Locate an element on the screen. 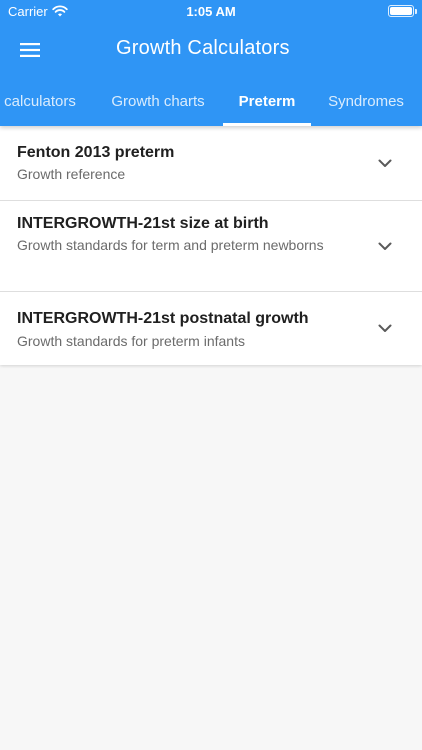  status-time: 1:05 AM is located at coordinates (211, 11).